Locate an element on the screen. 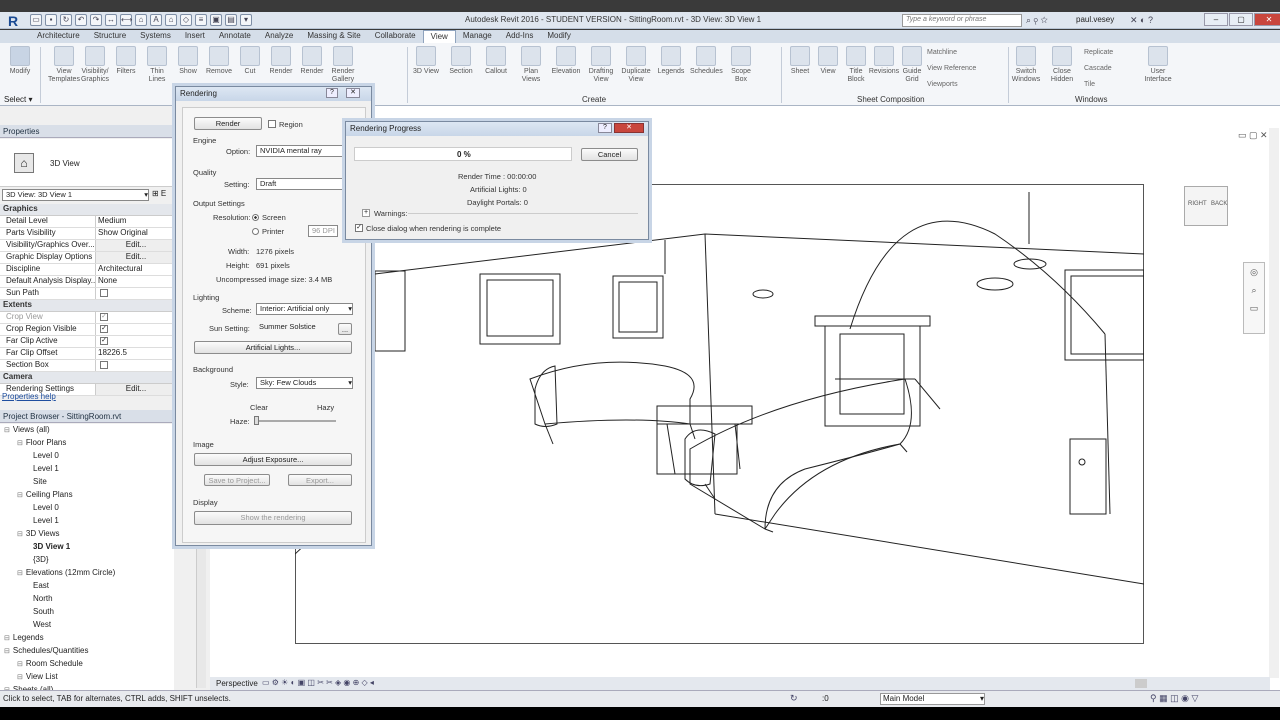 Image resolution: width=1280 pixels, height=720 pixels. property-row: Crop View ✓ is located at coordinates (87, 318).